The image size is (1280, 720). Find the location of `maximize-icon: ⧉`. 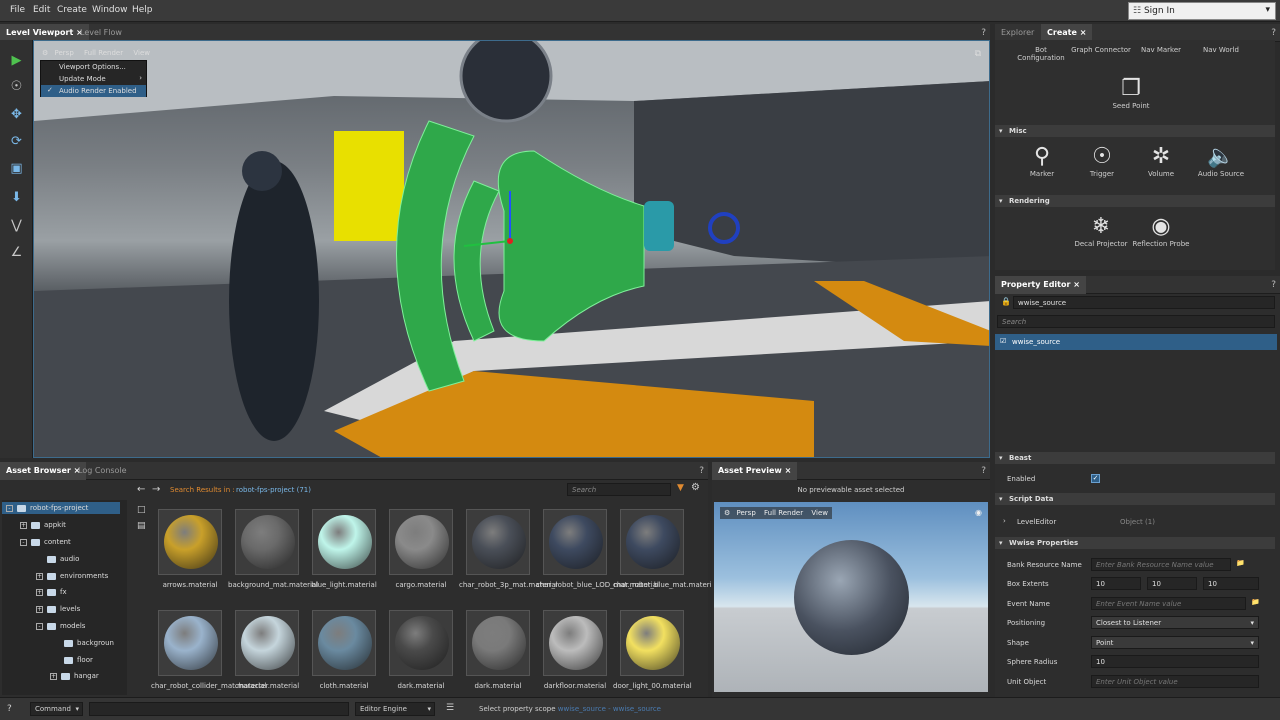

maximize-icon: ⧉ is located at coordinates (978, 54).